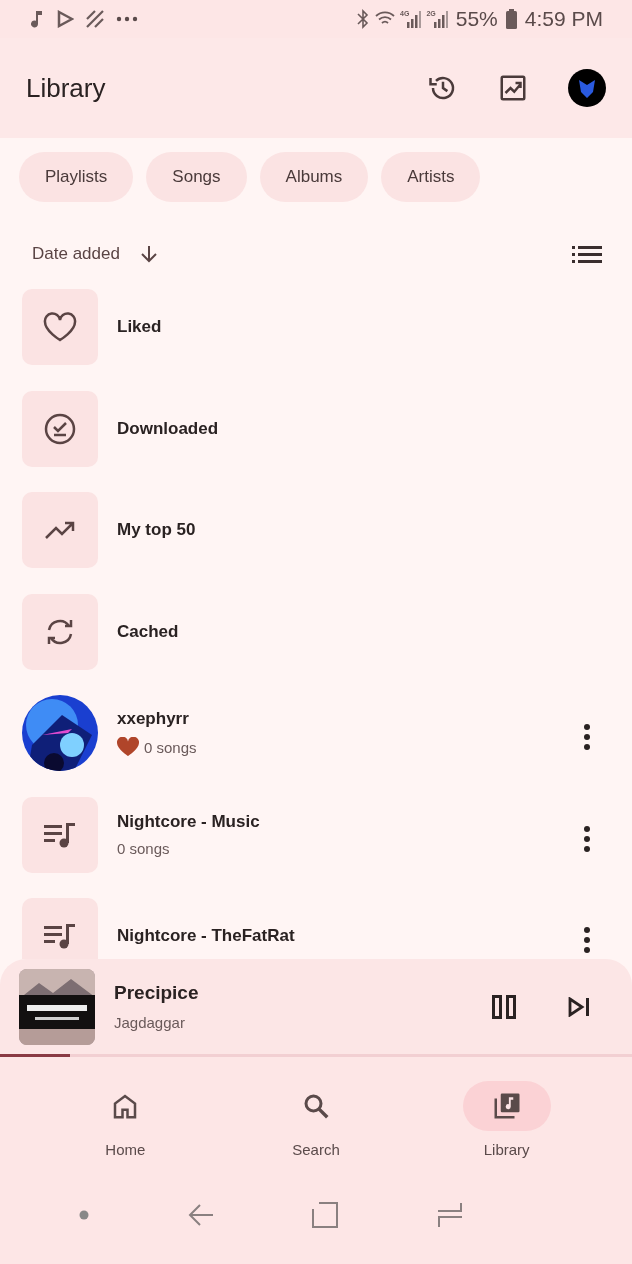  Describe the element at coordinates (84, 1214) in the screenshot. I see `dot-icon` at that location.